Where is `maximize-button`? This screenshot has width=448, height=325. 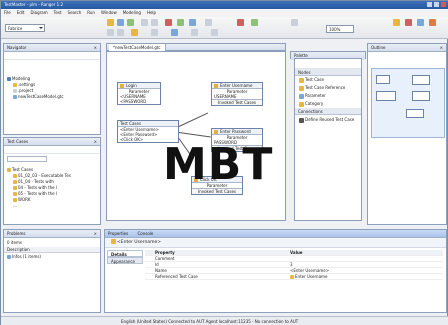 maximize-button is located at coordinates (436, 4).